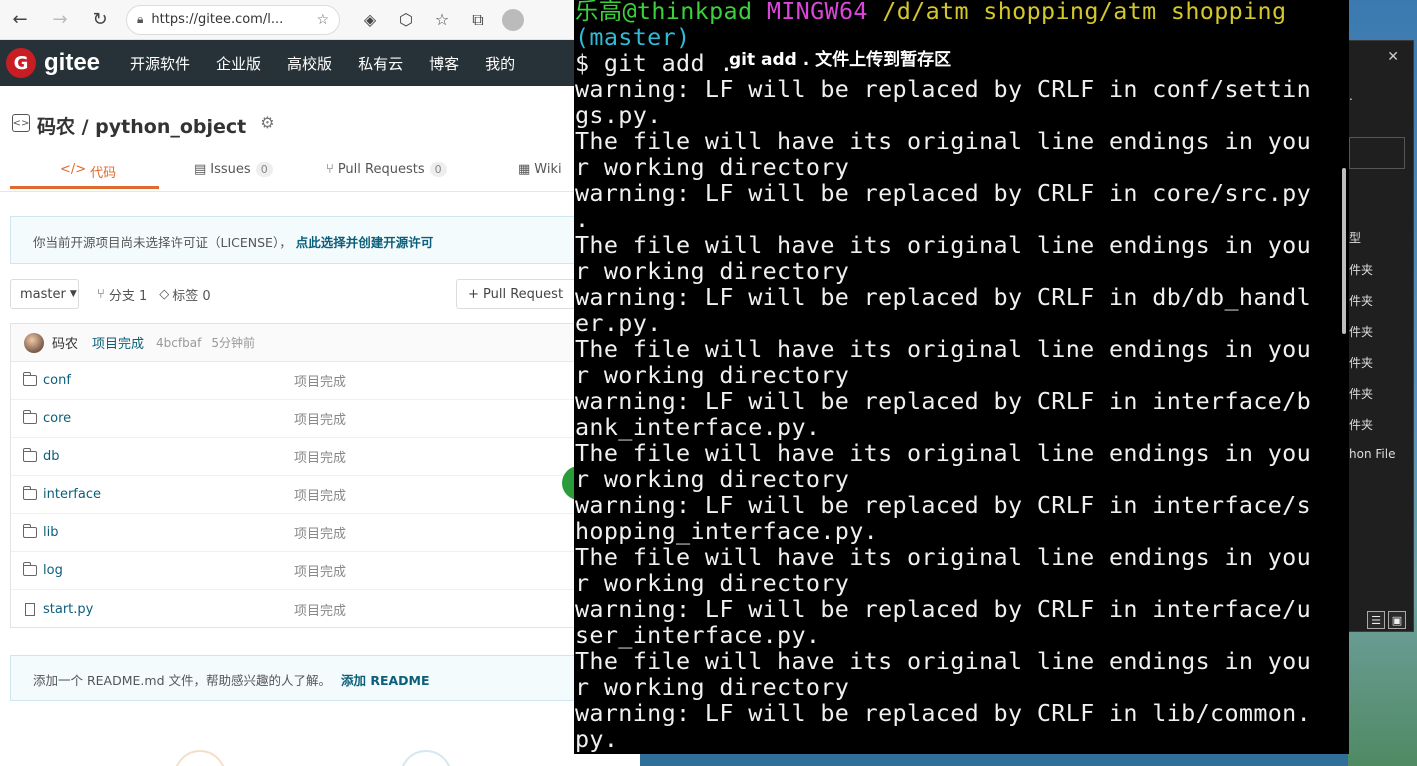  What do you see at coordinates (200, 758) in the screenshot?
I see `star-circle-icon` at bounding box center [200, 758].